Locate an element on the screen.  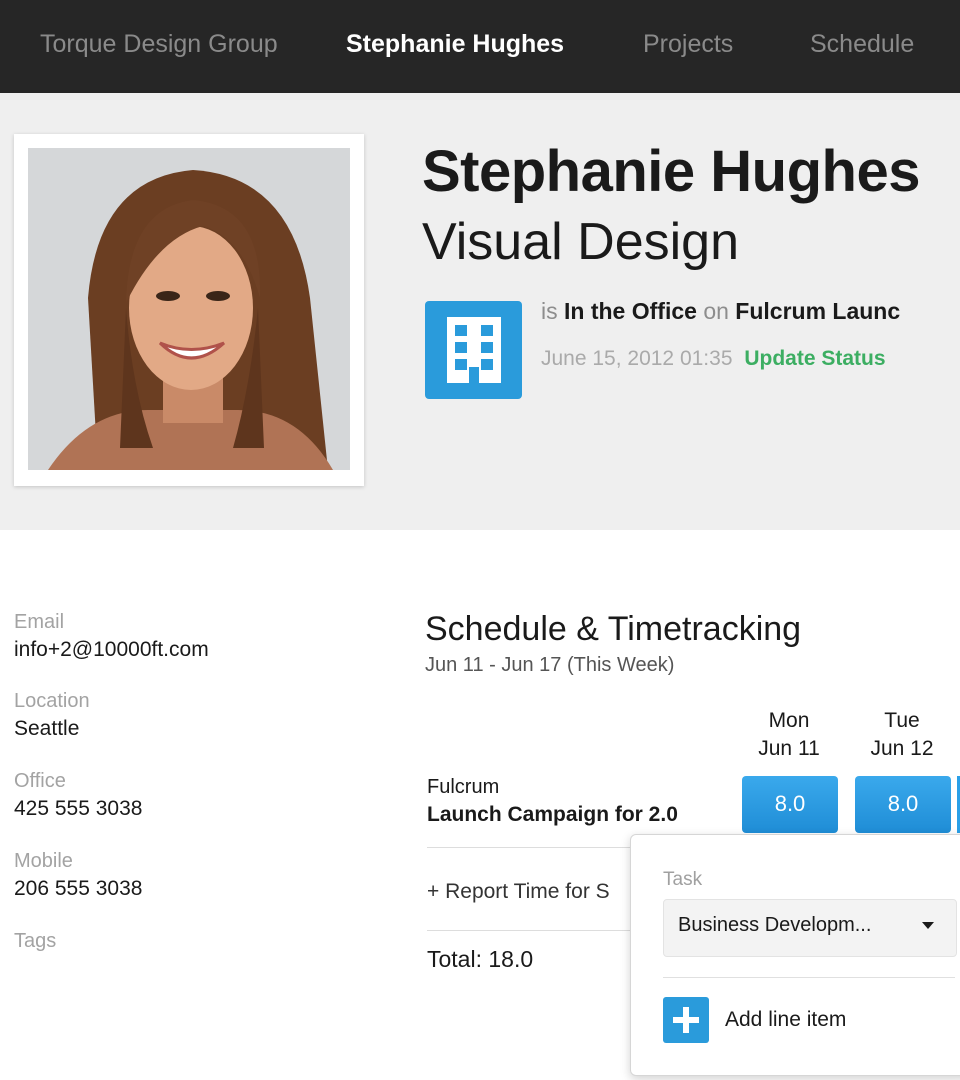
add-line-item-label: Add line item is located at coordinates (786, 1019).